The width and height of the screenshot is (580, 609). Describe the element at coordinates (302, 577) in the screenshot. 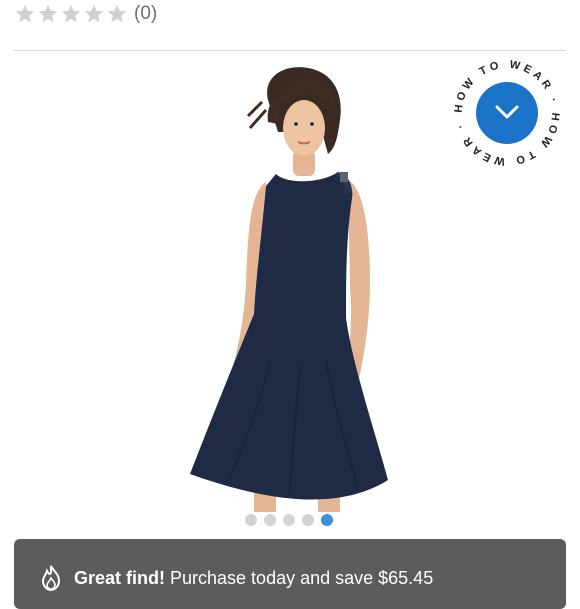

I see `promo-text: Purchase today and save $65.45` at that location.